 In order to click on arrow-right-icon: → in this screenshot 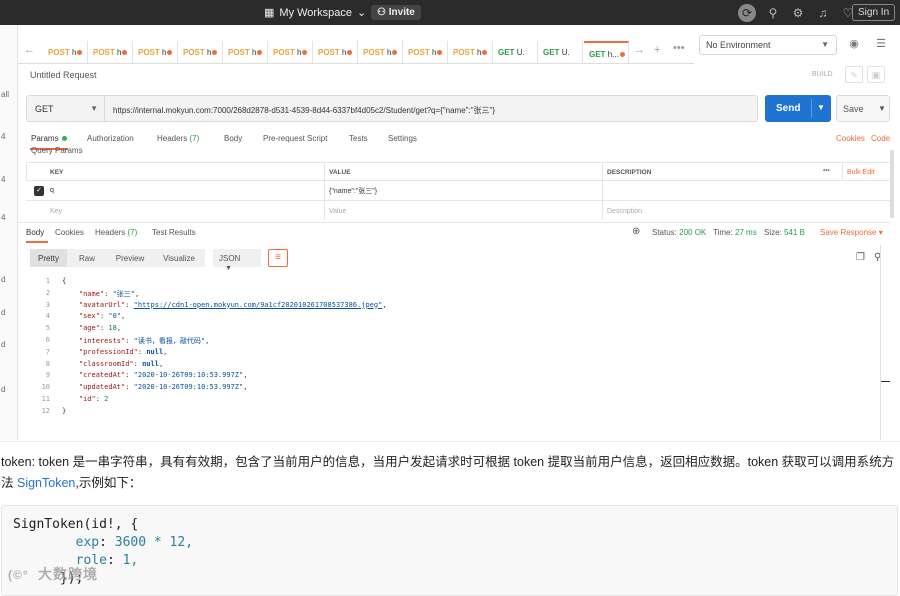, I will do `click(639, 50)`.